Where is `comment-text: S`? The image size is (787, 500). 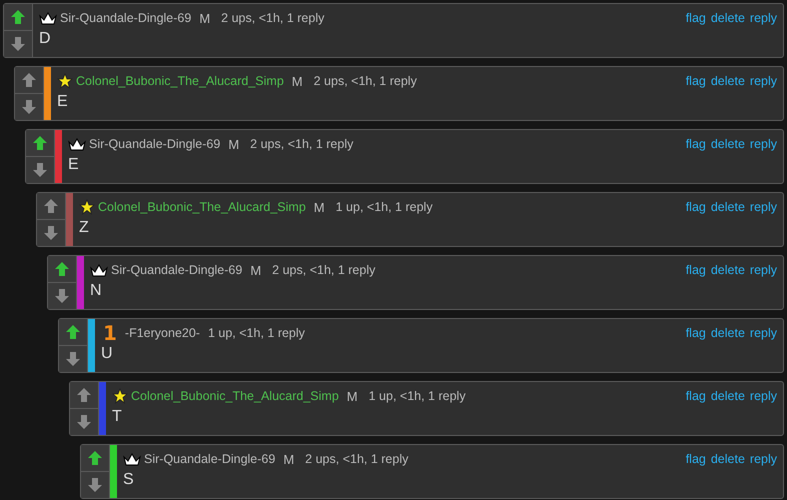 comment-text: S is located at coordinates (129, 480).